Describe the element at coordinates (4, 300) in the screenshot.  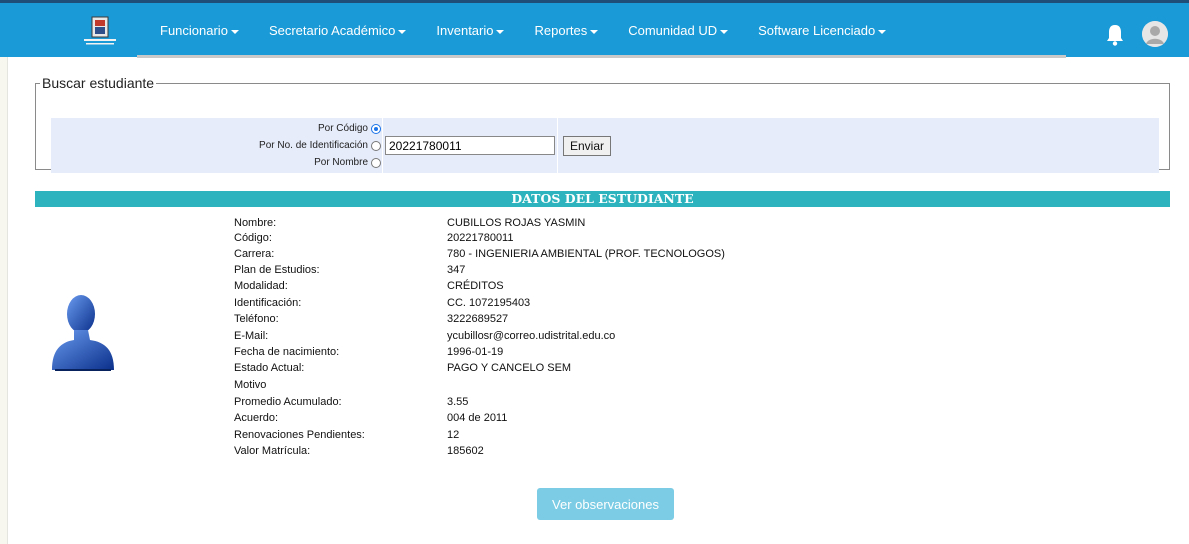
I see `left-sidebar-strip` at that location.